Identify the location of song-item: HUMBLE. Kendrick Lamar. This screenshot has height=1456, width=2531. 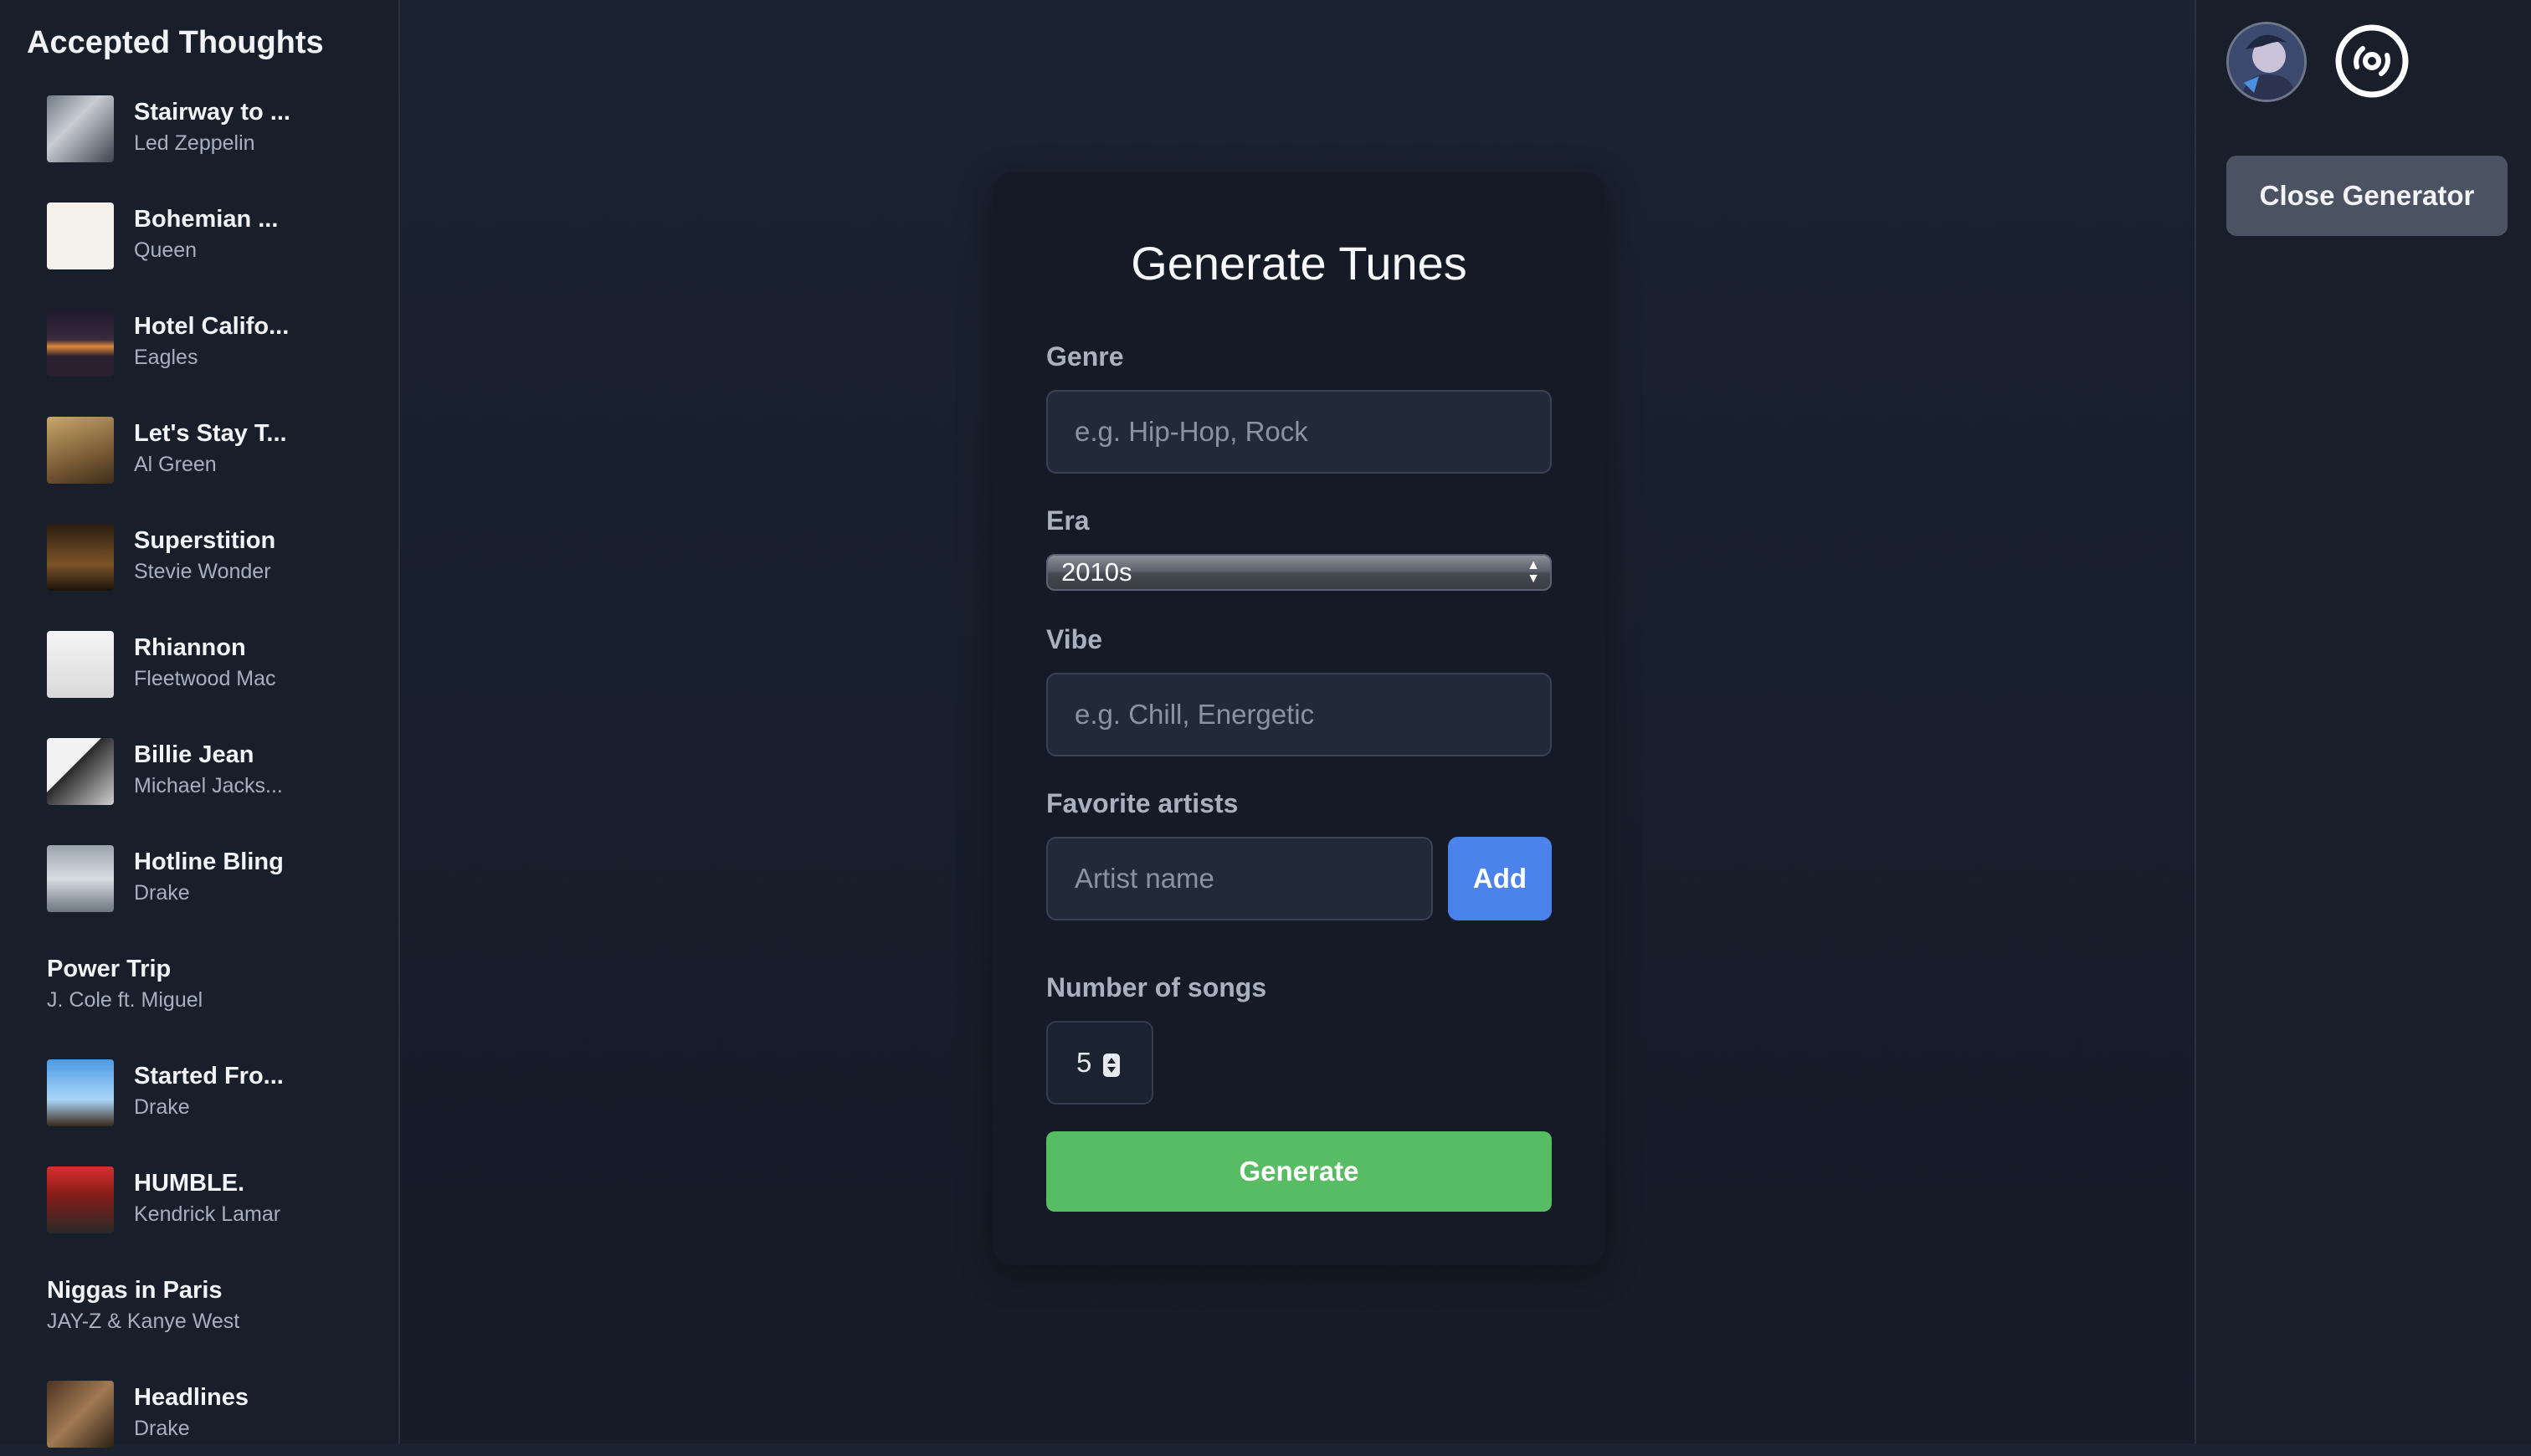
(214, 1204).